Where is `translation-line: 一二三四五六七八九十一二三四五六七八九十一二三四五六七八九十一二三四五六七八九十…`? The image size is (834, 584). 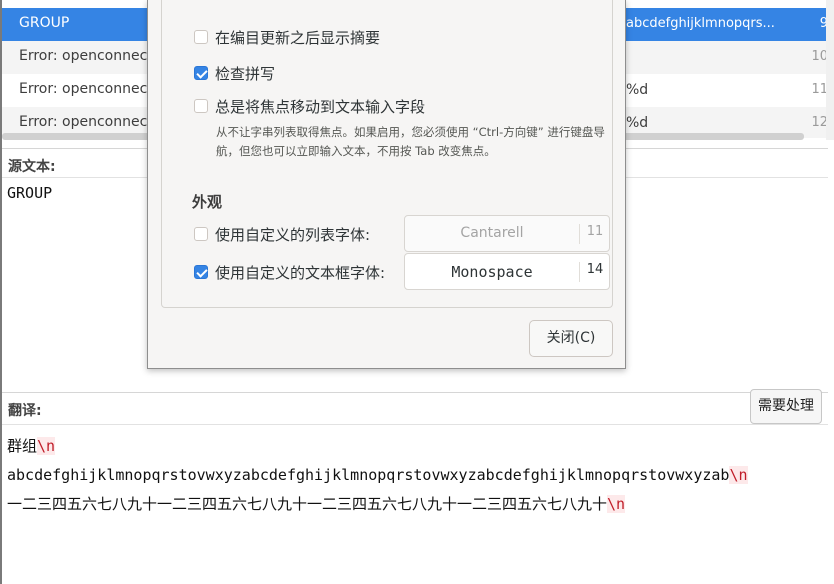
translation-line: 一二三四五六七八九十一二三四五六七八九十一二三四五六七八九十一二三四五六七八九十… is located at coordinates (377, 504).